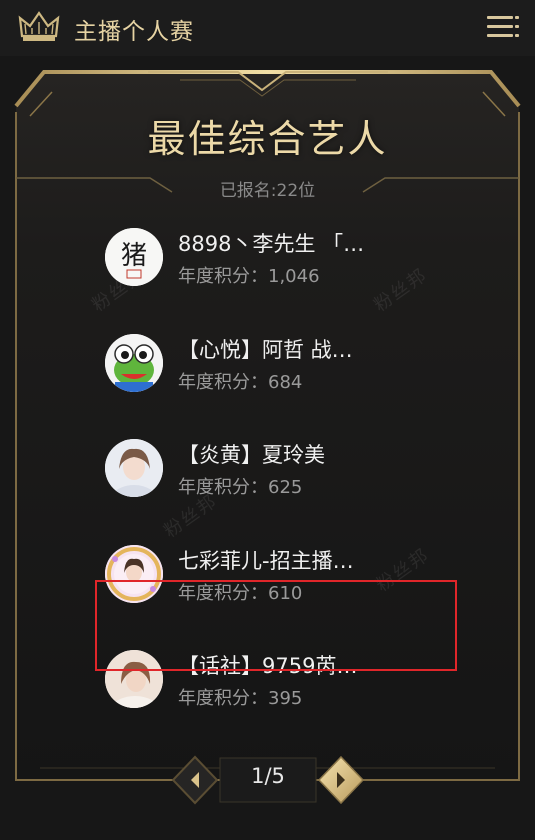  What do you see at coordinates (503, 27) in the screenshot?
I see `menu-icon` at bounding box center [503, 27].